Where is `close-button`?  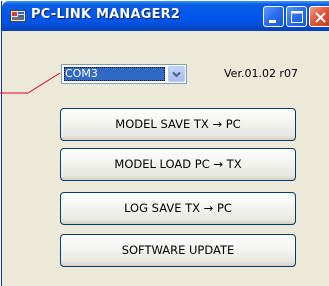
close-button is located at coordinates (319, 16).